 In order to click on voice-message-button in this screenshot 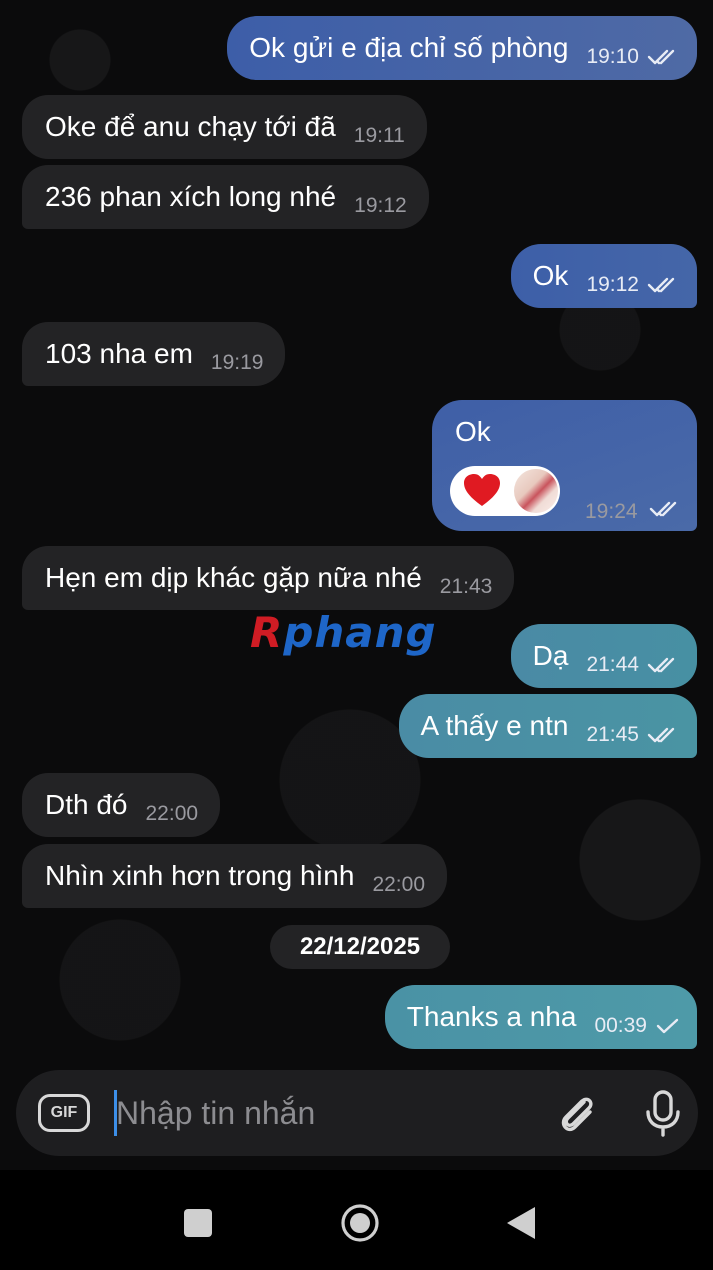, I will do `click(663, 1113)`.